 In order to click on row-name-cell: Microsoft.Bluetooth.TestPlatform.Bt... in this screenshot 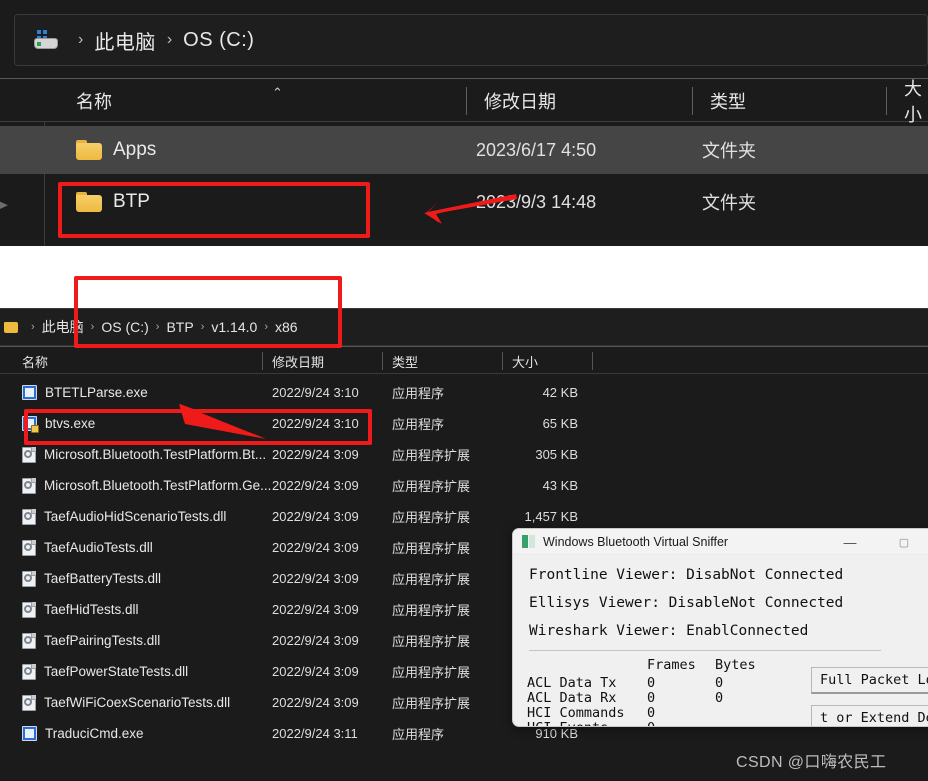, I will do `click(144, 454)`.